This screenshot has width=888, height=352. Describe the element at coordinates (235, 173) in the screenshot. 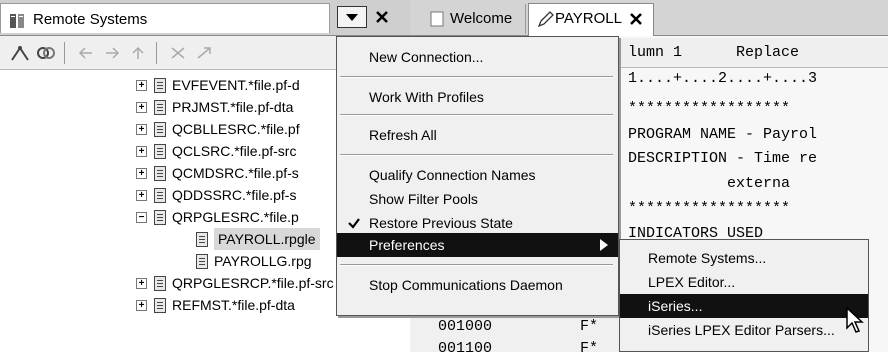

I see `tree-item: QCMDSRC.*file.pf-s` at that location.